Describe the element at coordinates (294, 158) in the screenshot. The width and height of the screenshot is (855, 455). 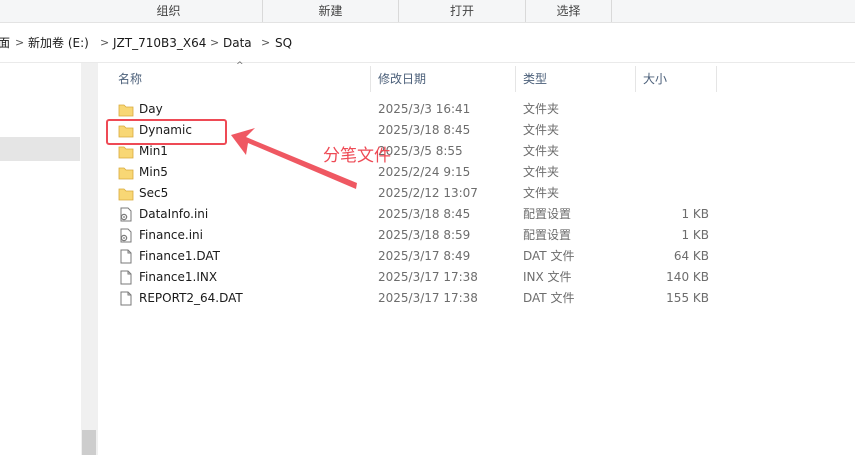
I see `annotation-arrow-icon` at that location.